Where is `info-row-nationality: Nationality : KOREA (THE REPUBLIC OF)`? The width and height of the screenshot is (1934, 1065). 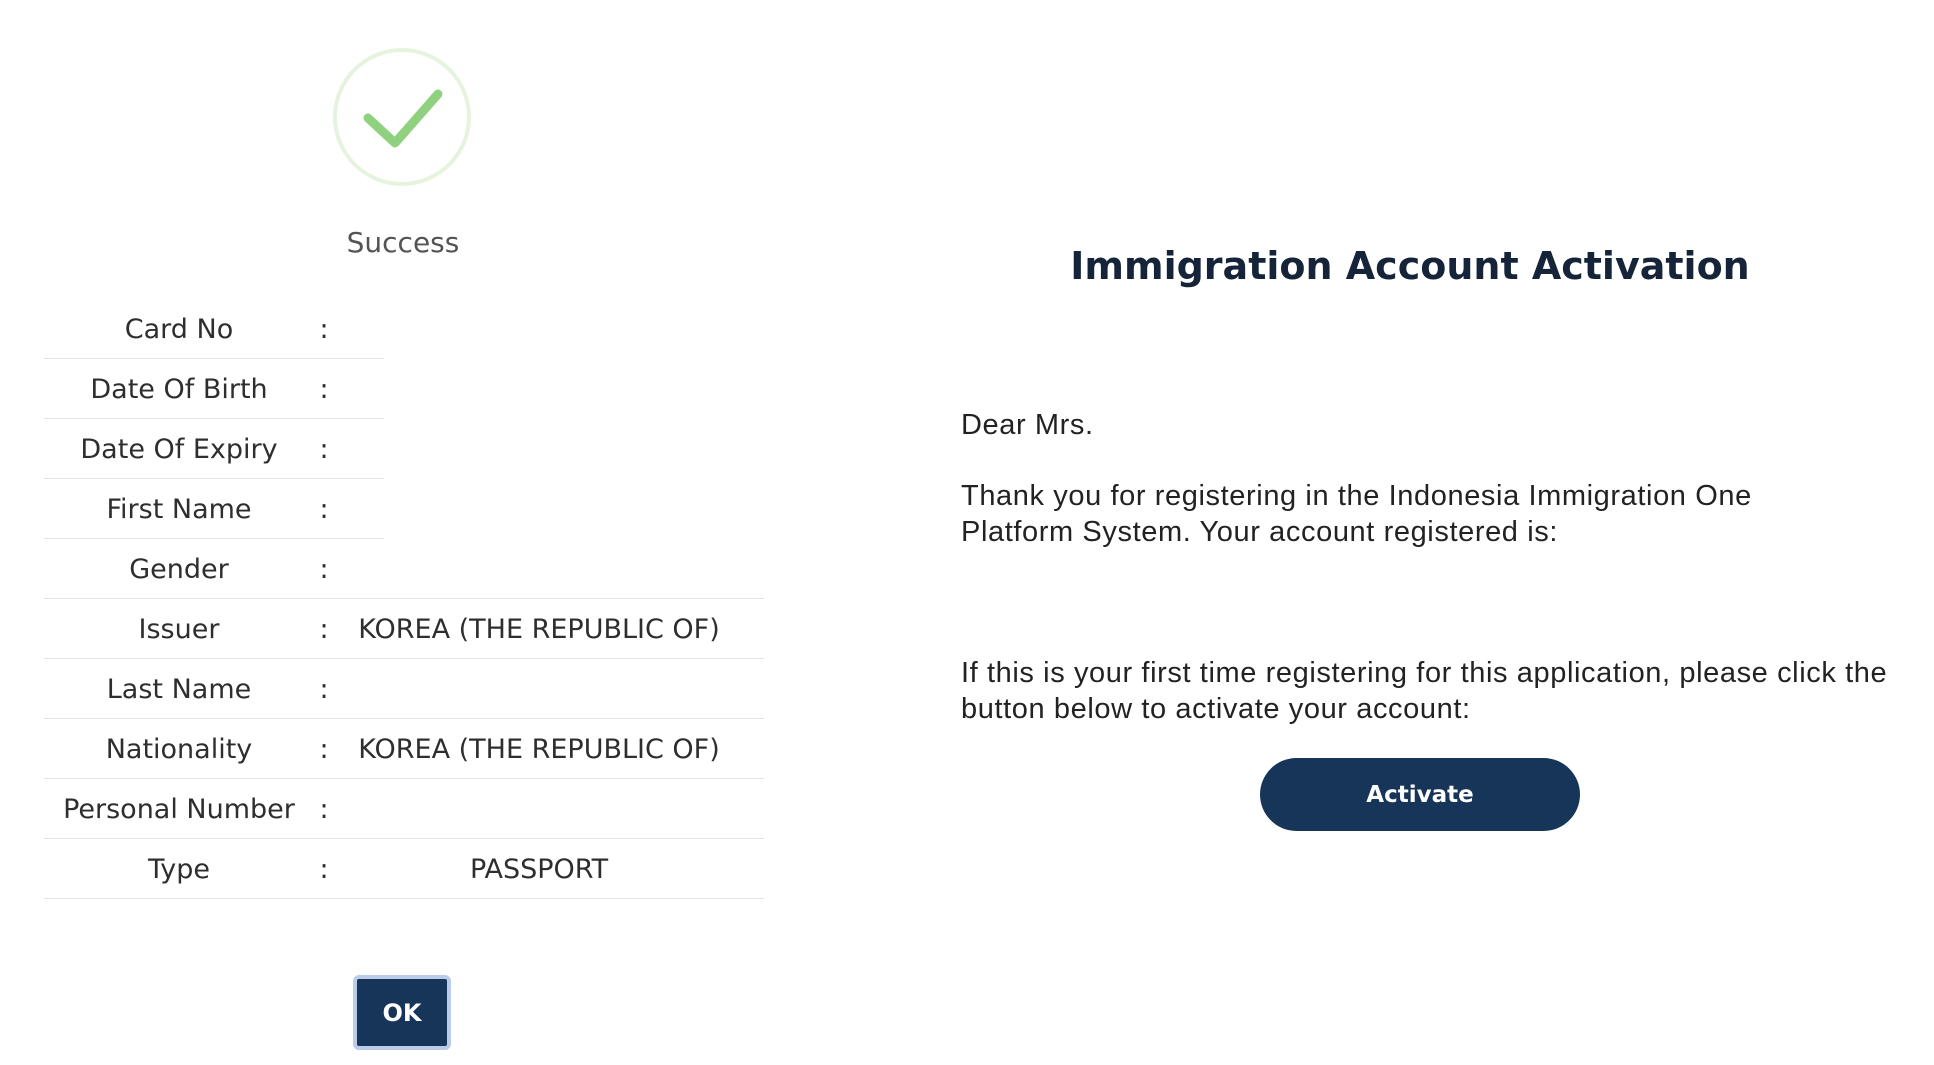 info-row-nationality: Nationality : KOREA (THE REPUBLIC OF) is located at coordinates (404, 749).